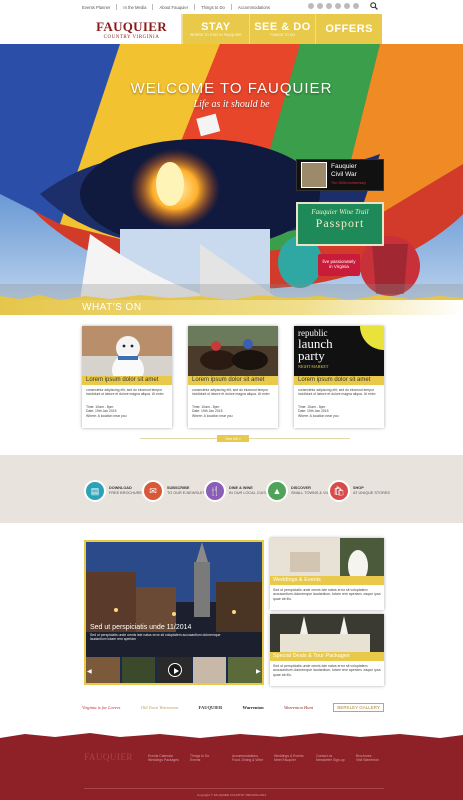 This screenshot has height=800, width=463. I want to click on partner-logo: Warrenton Hunt, so click(298, 707).